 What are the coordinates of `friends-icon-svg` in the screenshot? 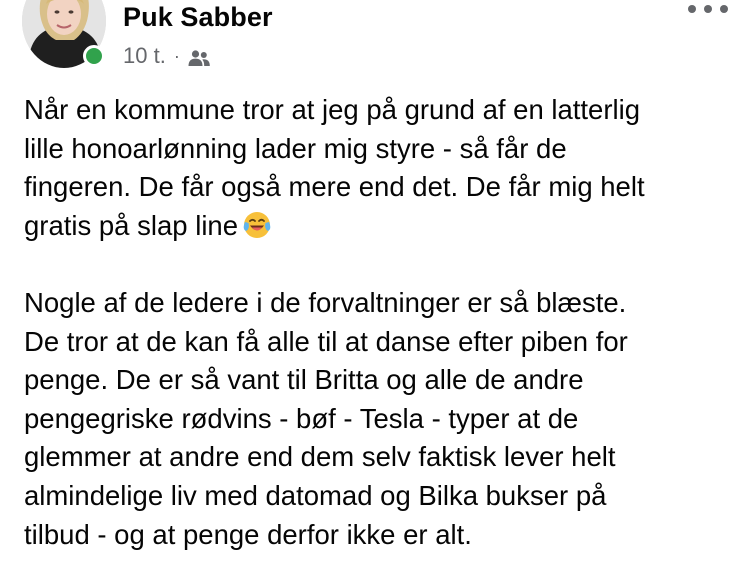 It's located at (199, 58).